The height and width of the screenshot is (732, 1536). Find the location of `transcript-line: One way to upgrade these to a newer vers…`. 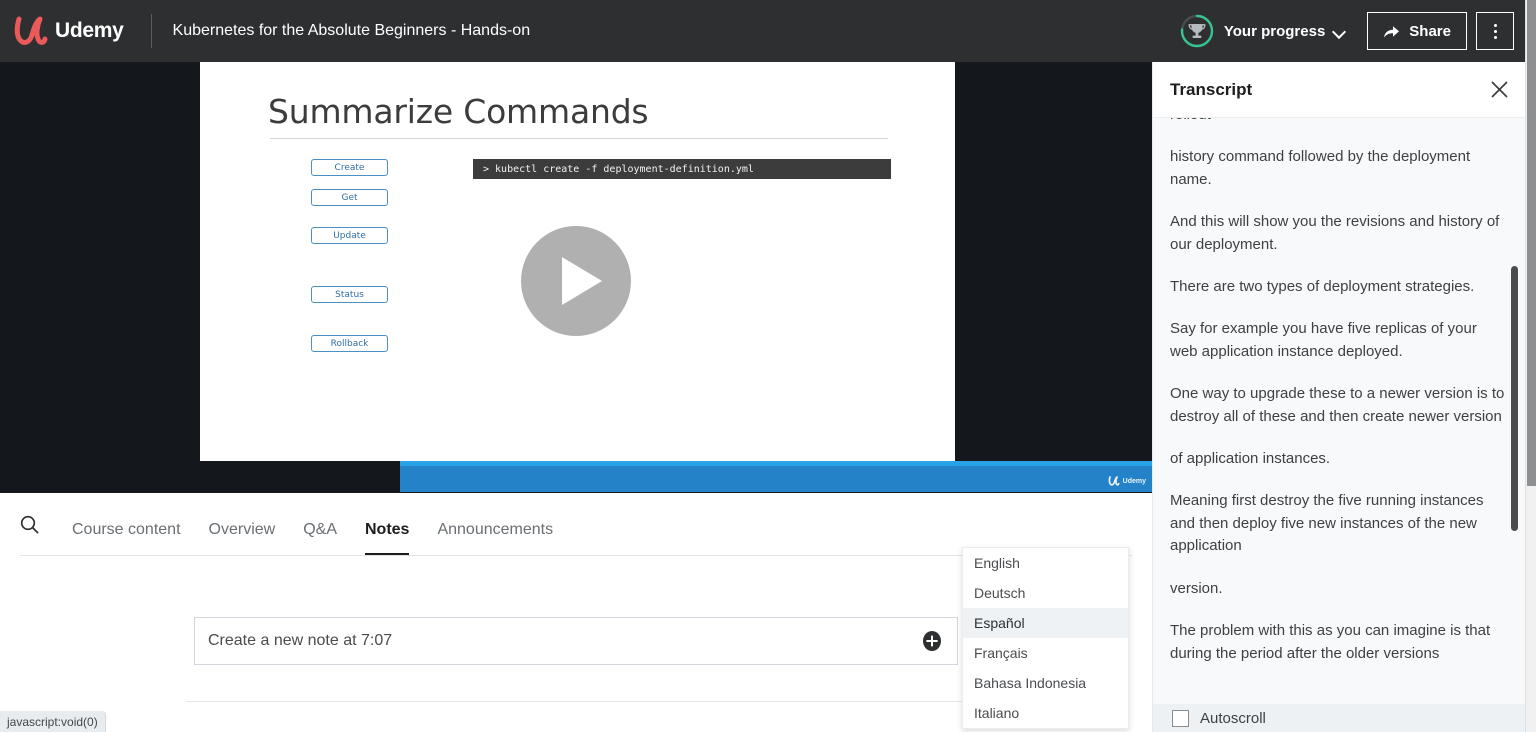

transcript-line: One way to upgrade these to a newer vers… is located at coordinates (1338, 405).